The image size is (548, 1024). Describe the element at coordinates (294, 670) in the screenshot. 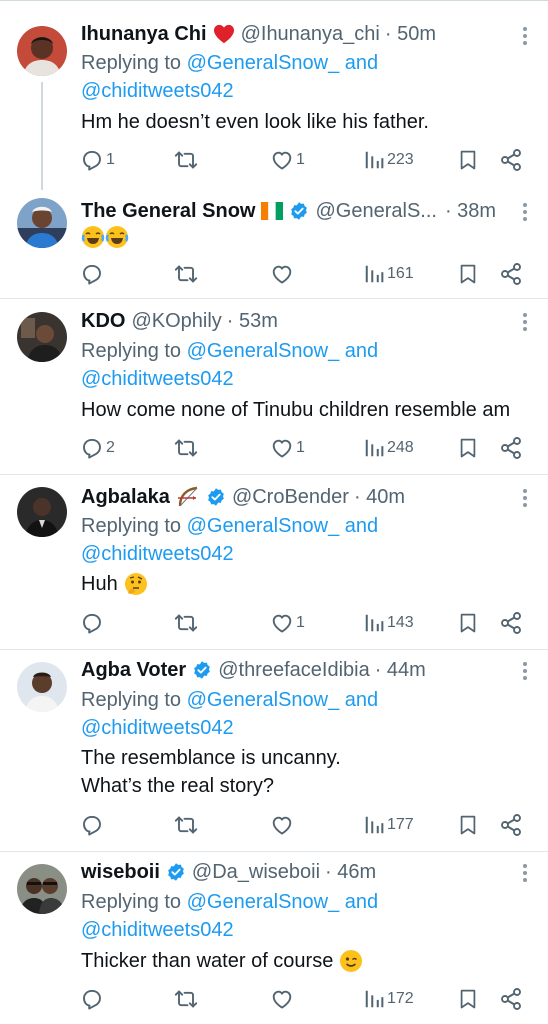

I see `user-handle: @threefaceIdibia` at that location.